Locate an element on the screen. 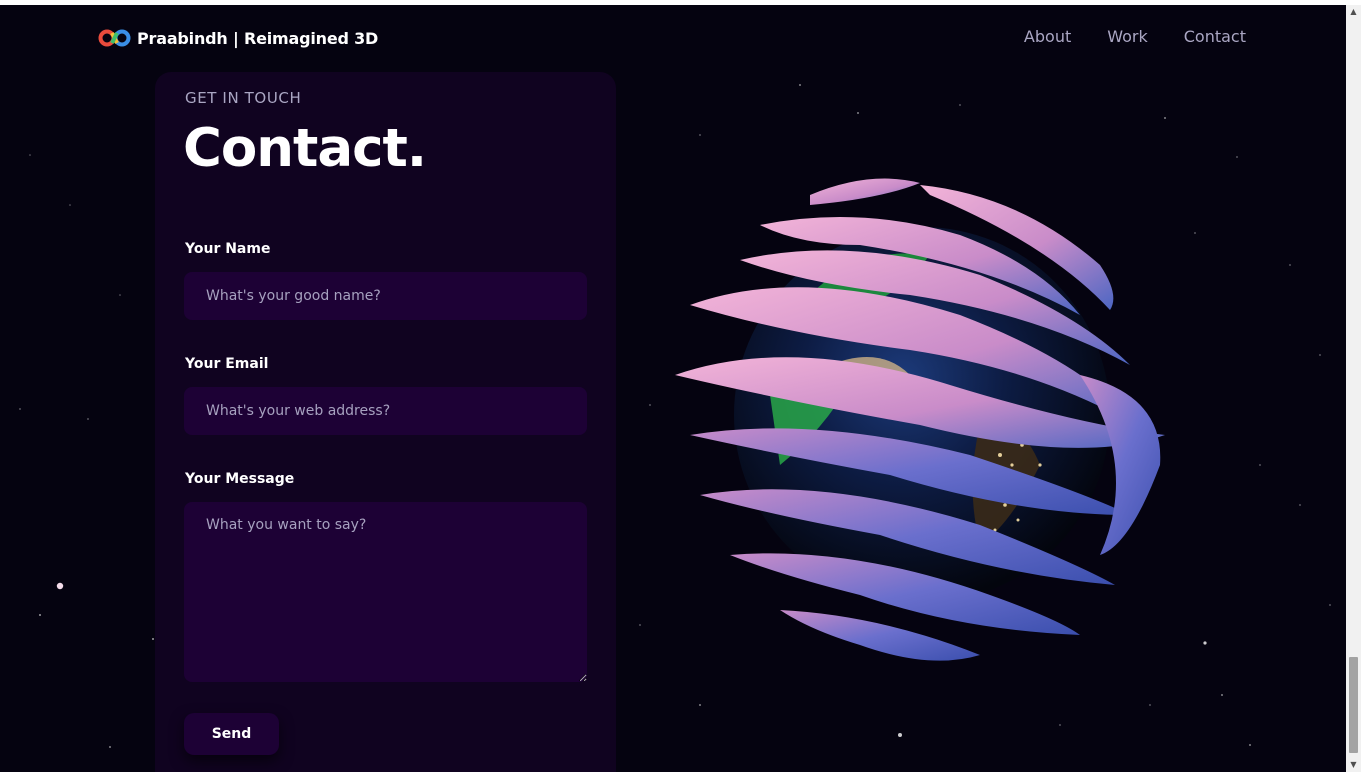 This screenshot has height=772, width=1361. email-label: Your Email is located at coordinates (227, 364).